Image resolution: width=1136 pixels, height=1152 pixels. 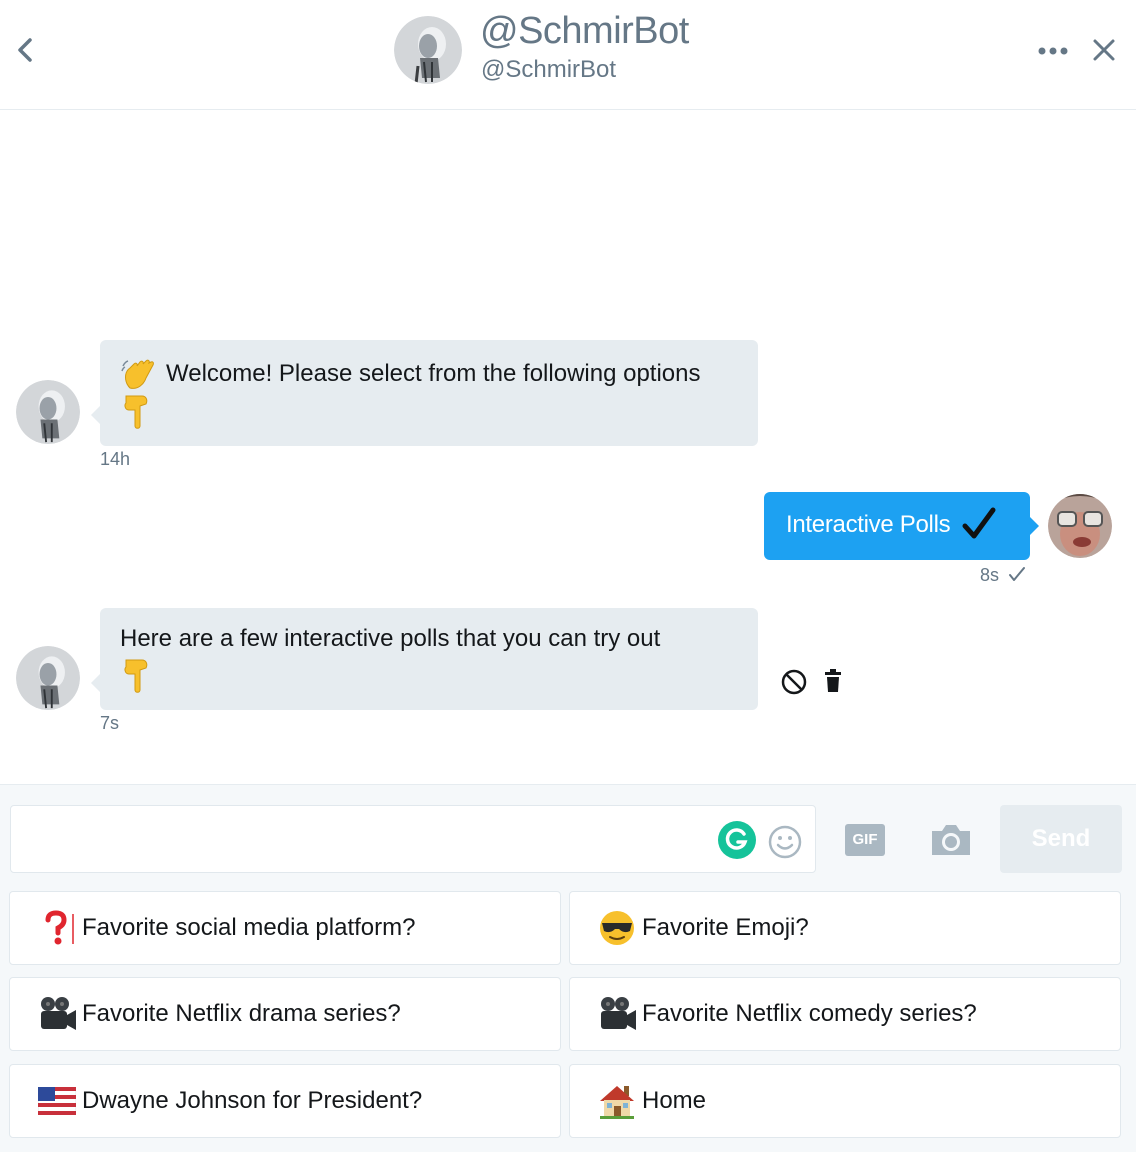 What do you see at coordinates (1003, 575) in the screenshot?
I see `message-timestamp: 8s` at bounding box center [1003, 575].